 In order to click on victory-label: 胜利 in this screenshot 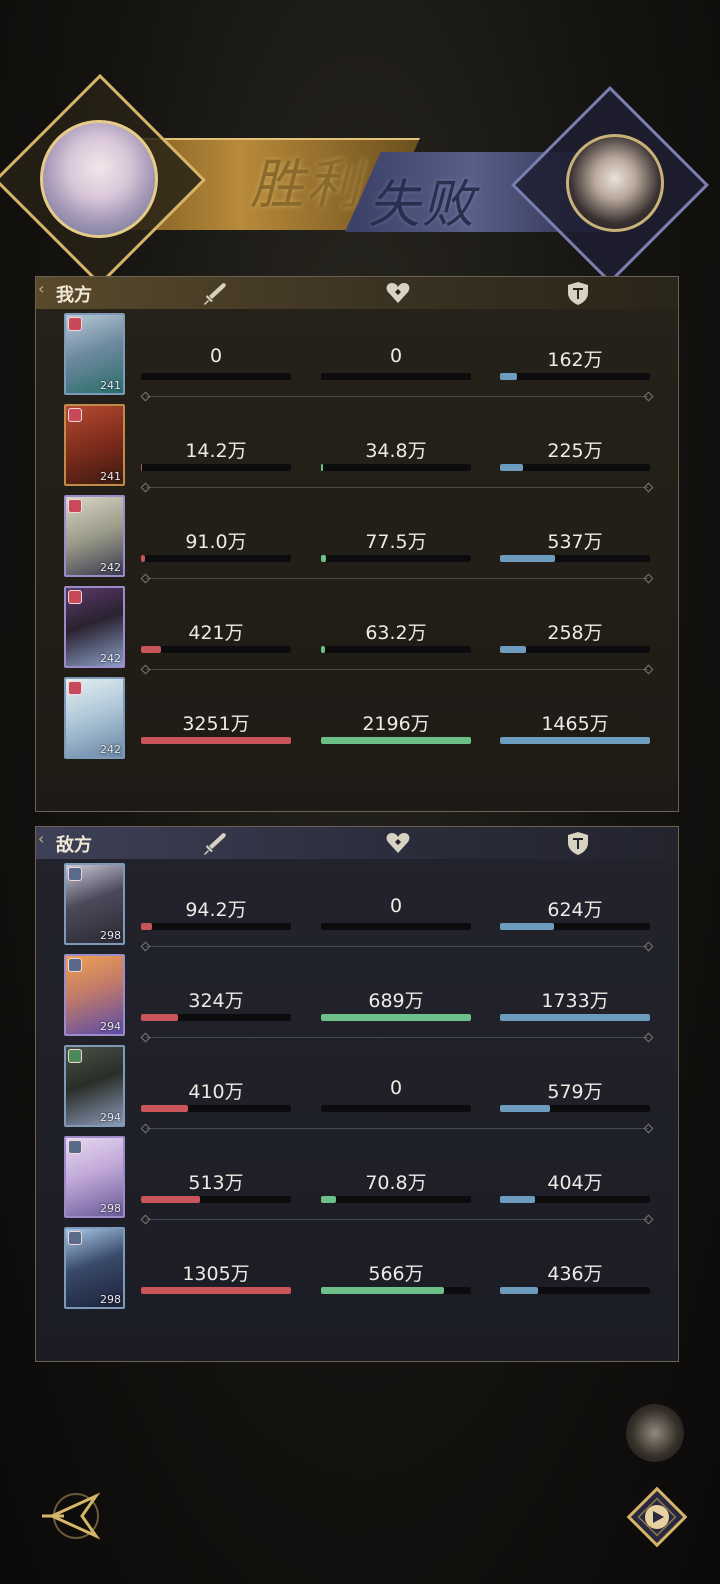, I will do `click(306, 184)`.